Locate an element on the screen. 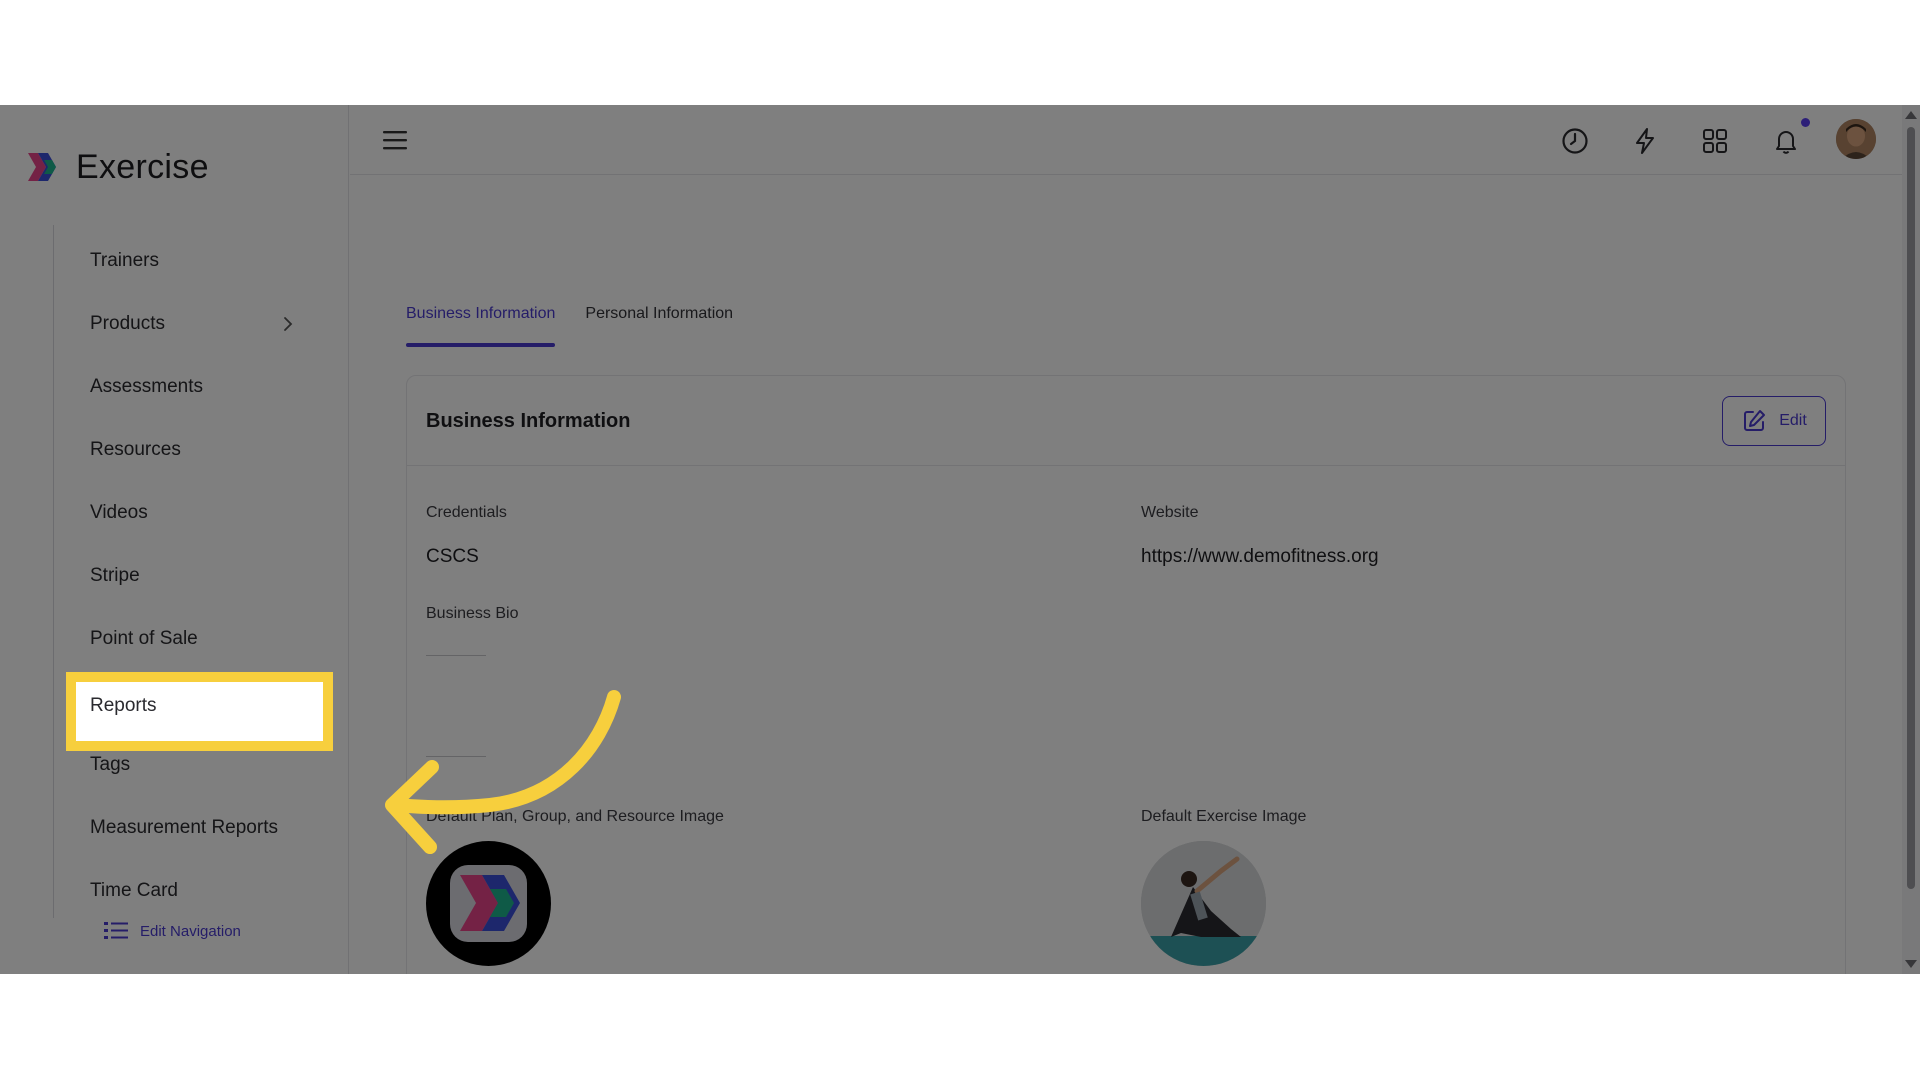 This screenshot has width=1920, height=1080. sidebar-item-label: Trainers is located at coordinates (124, 260).